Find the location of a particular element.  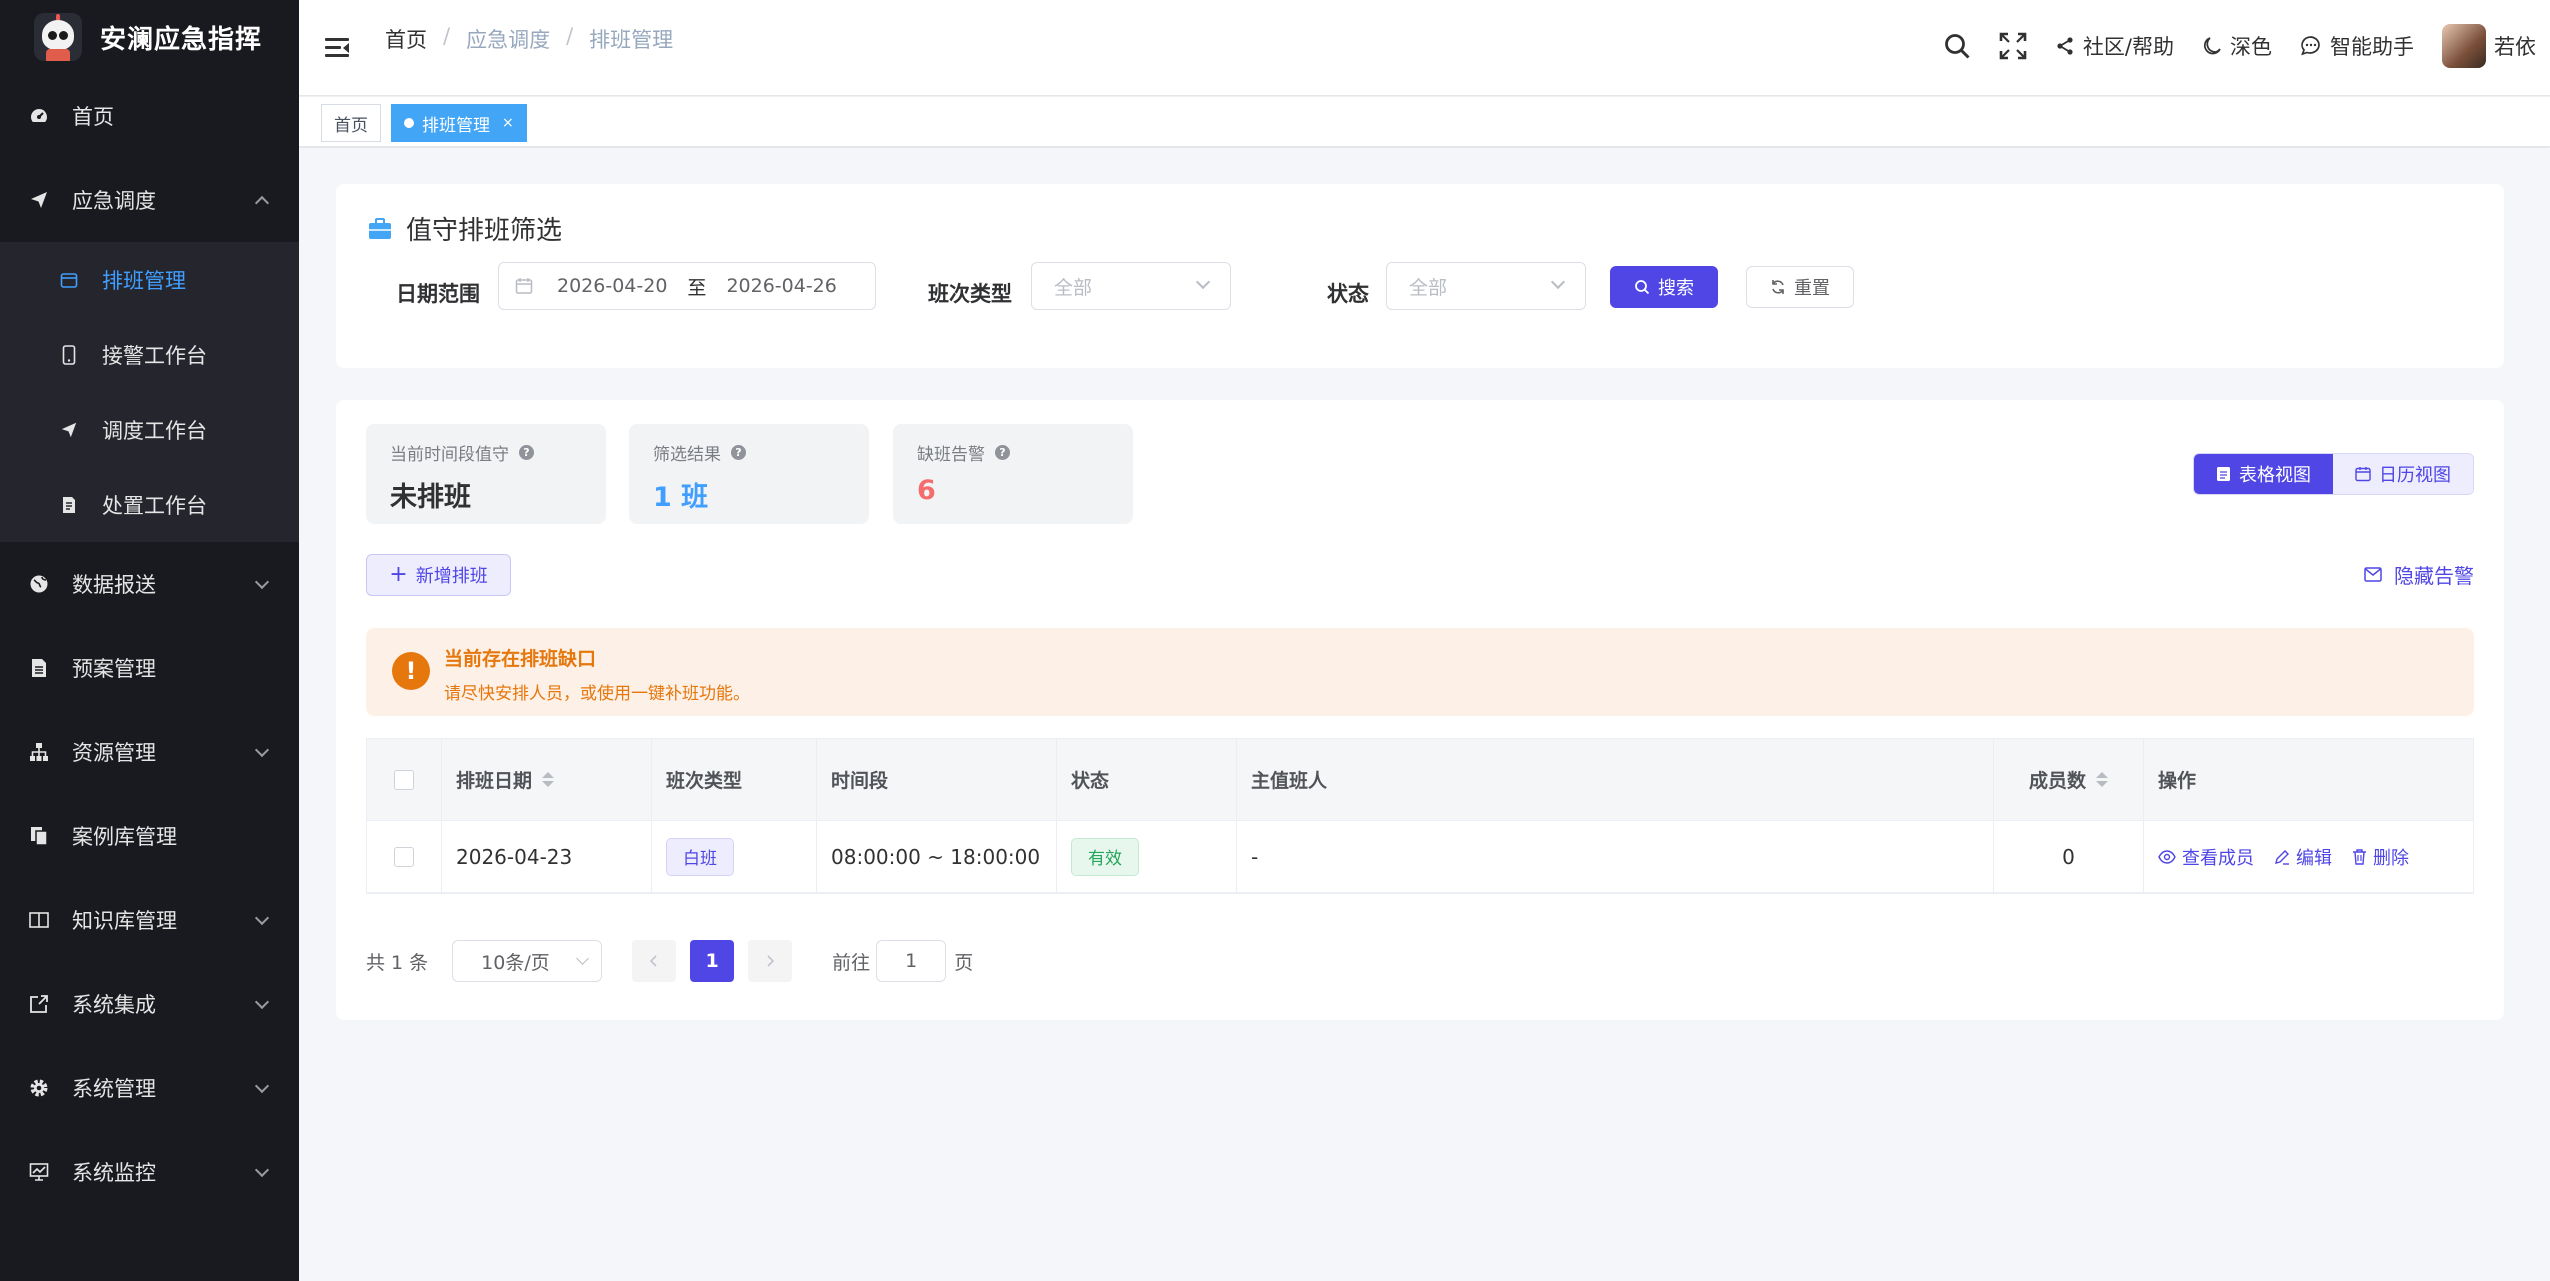

calendar-view-button: 日历视图 is located at coordinates (2403, 474).